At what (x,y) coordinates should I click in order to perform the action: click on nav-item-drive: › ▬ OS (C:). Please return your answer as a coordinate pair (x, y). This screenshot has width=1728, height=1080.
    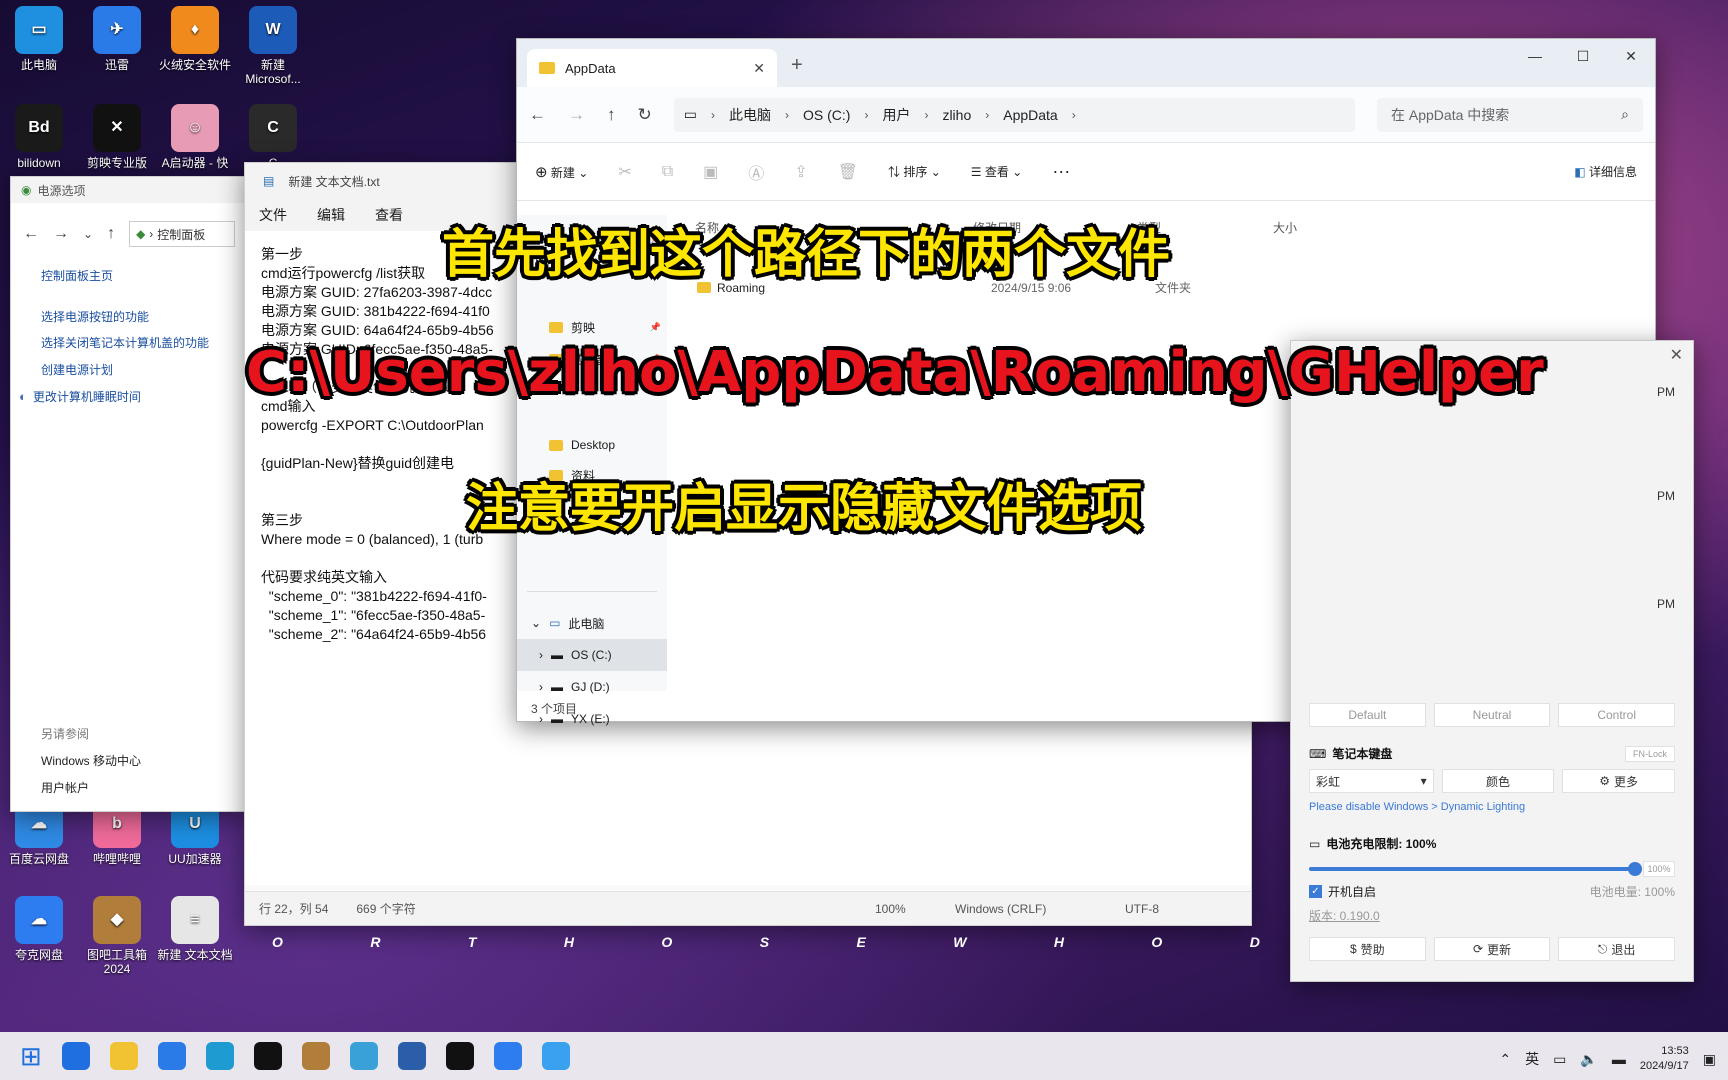
    Looking at the image, I should click on (592, 655).